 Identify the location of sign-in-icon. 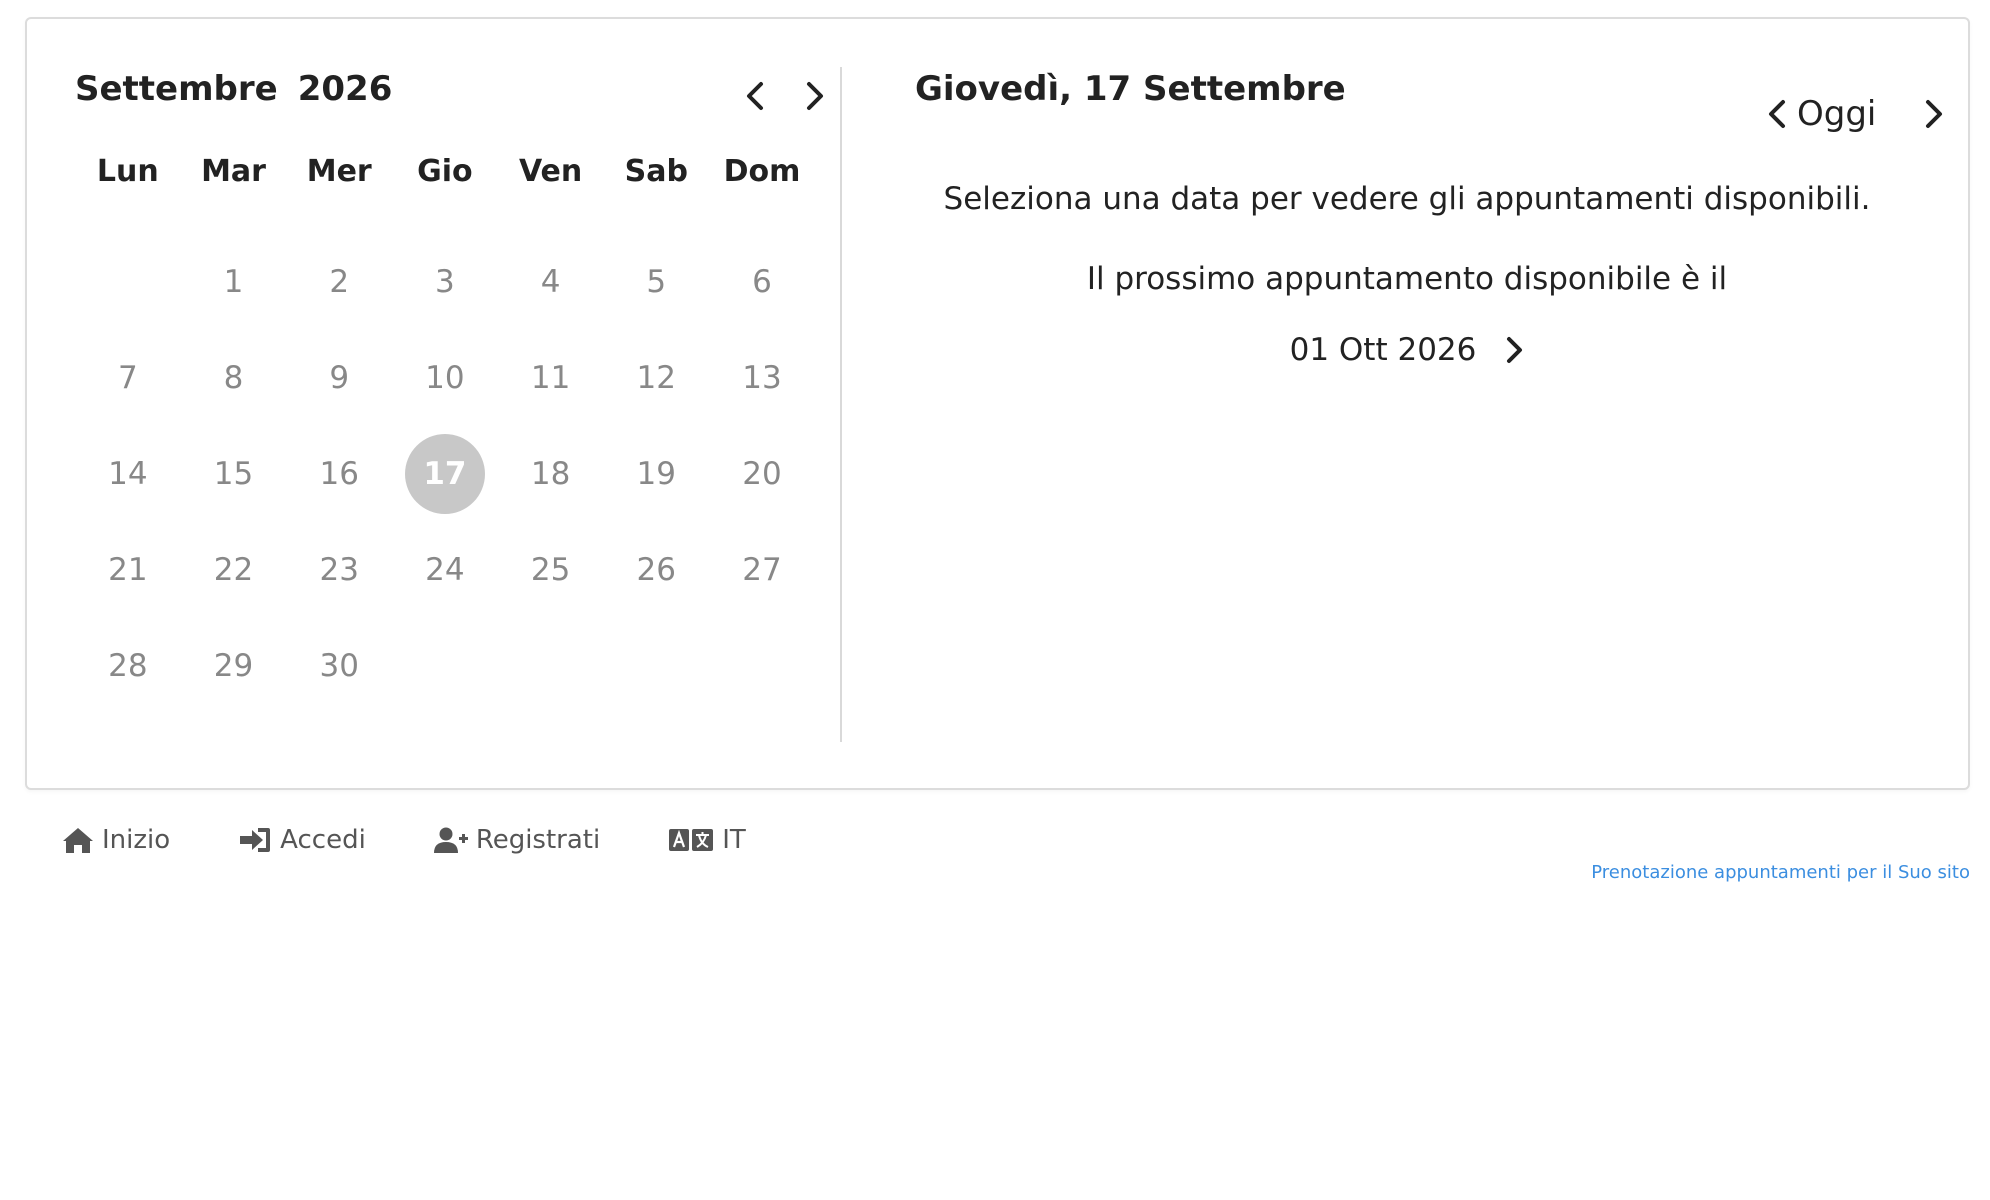
(255, 840).